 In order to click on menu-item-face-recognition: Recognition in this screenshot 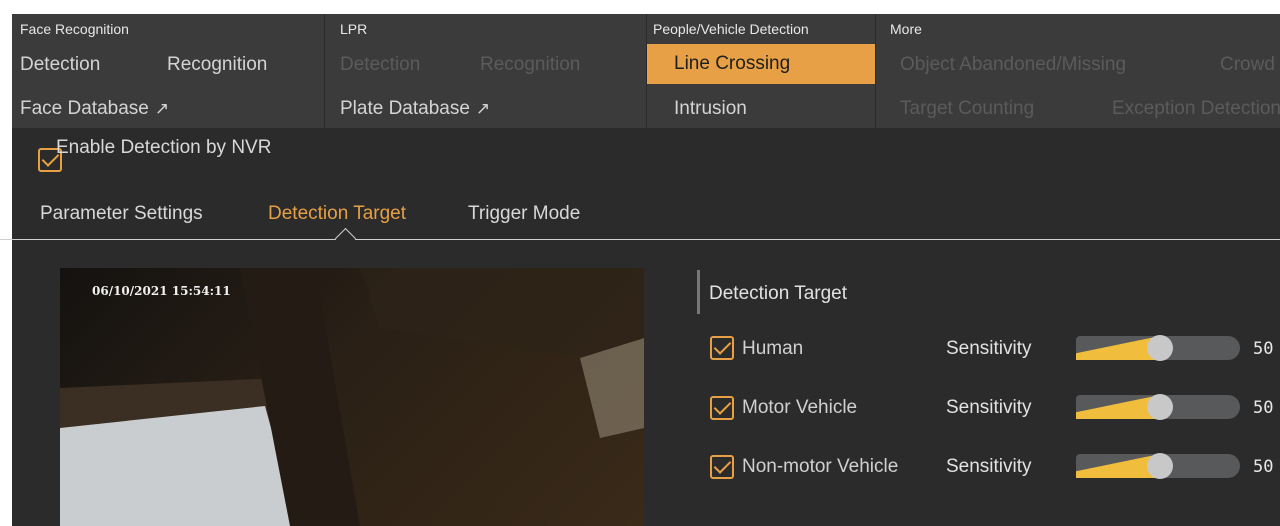, I will do `click(217, 65)`.